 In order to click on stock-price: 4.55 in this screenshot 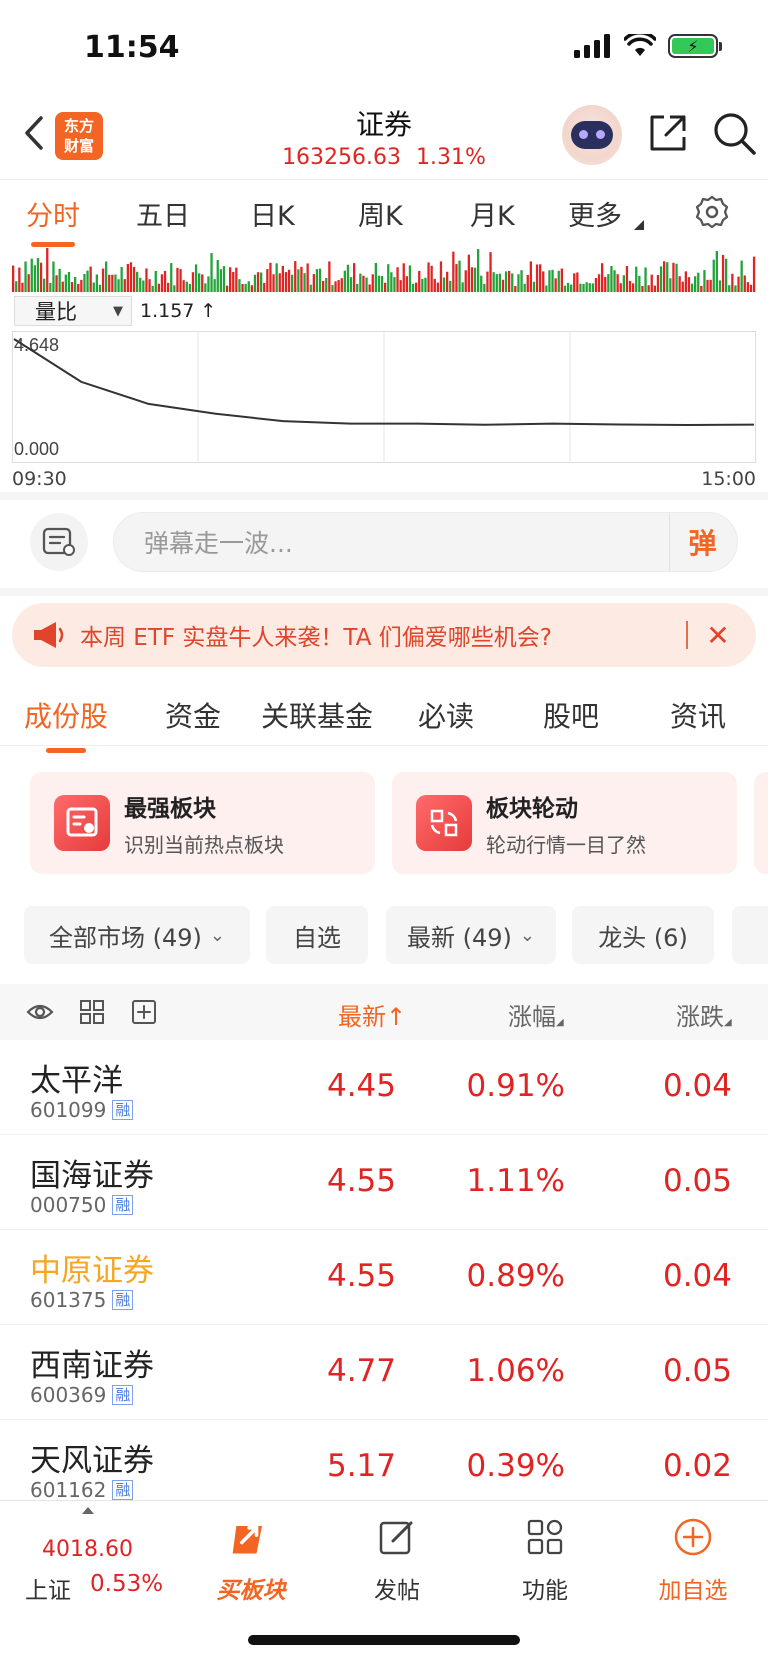, I will do `click(361, 1276)`.